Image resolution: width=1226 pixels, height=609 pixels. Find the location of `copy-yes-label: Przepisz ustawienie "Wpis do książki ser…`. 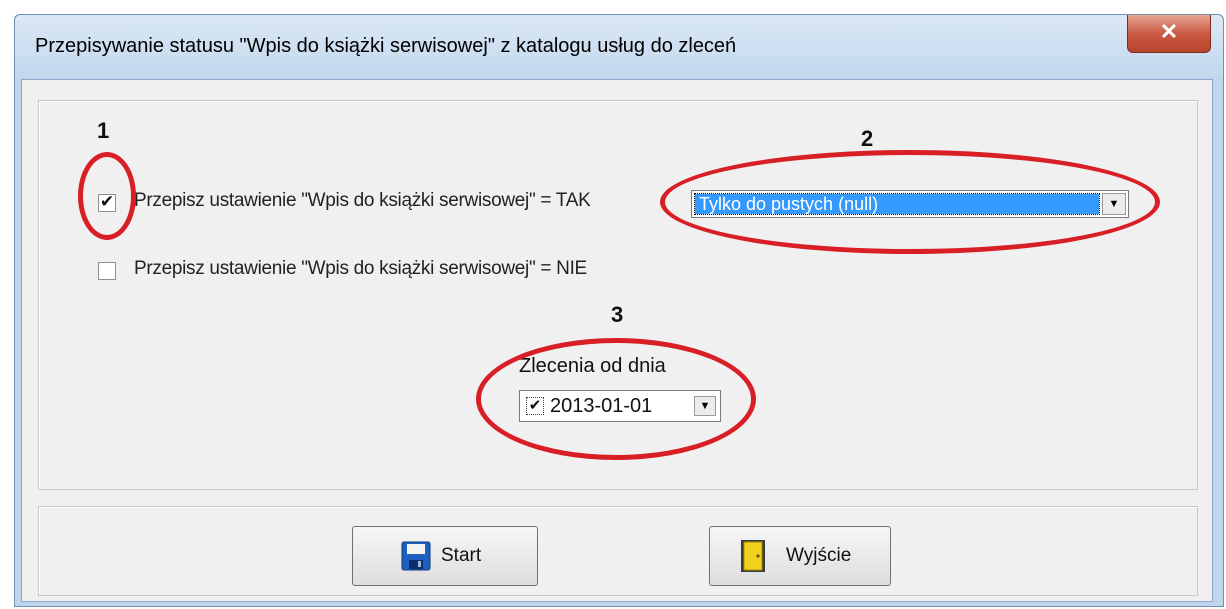

copy-yes-label: Przepisz ustawienie "Wpis do książki ser… is located at coordinates (362, 200).